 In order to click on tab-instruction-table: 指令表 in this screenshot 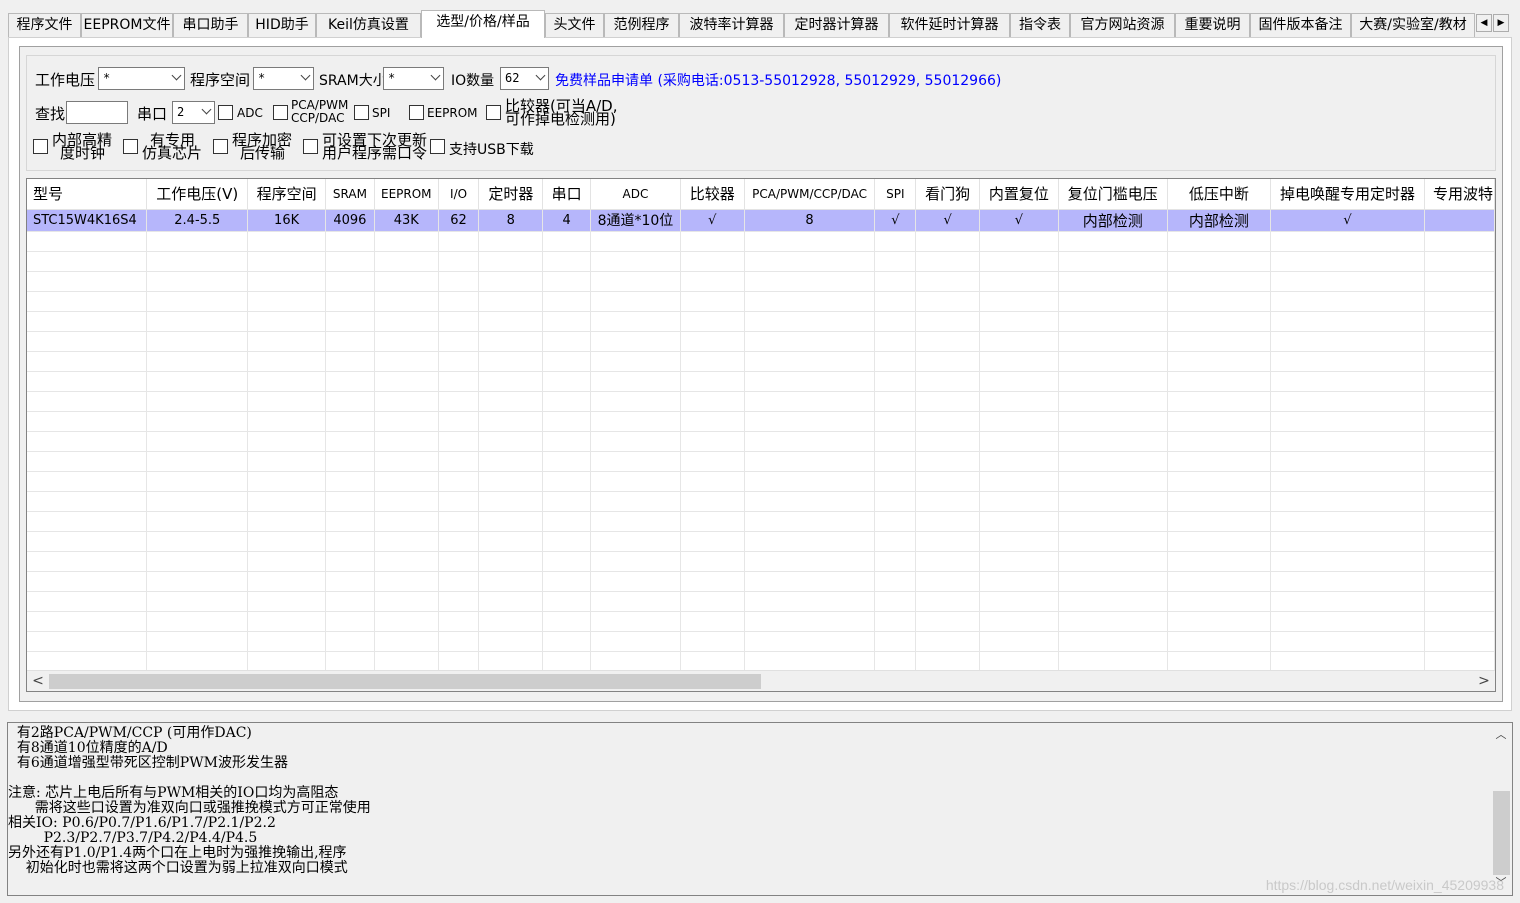, I will do `click(1040, 25)`.